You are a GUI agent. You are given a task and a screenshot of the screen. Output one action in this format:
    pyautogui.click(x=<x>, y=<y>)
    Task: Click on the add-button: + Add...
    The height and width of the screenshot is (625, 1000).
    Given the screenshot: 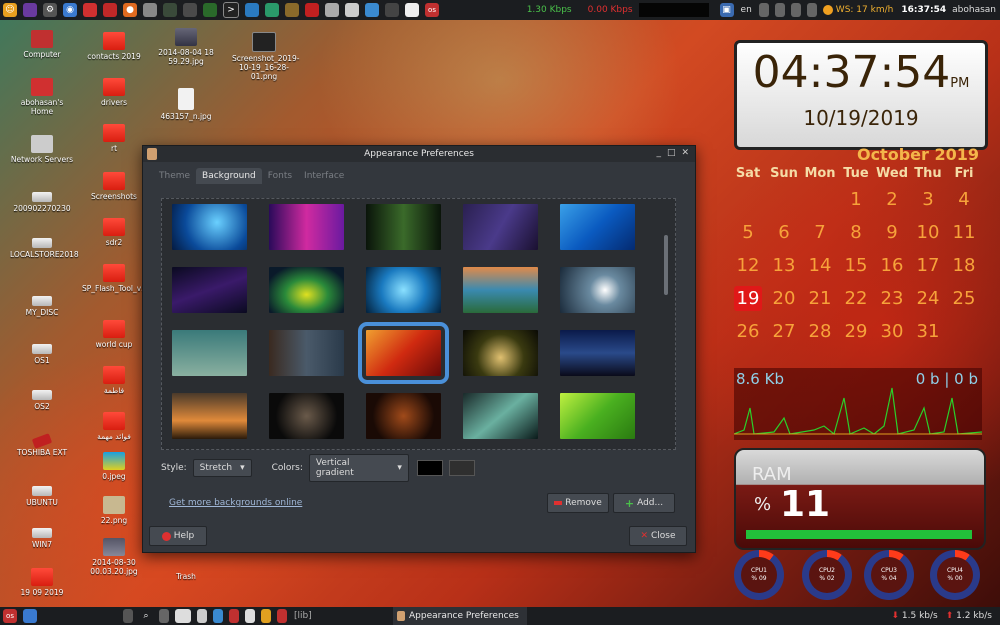 What is the action you would take?
    pyautogui.click(x=644, y=503)
    